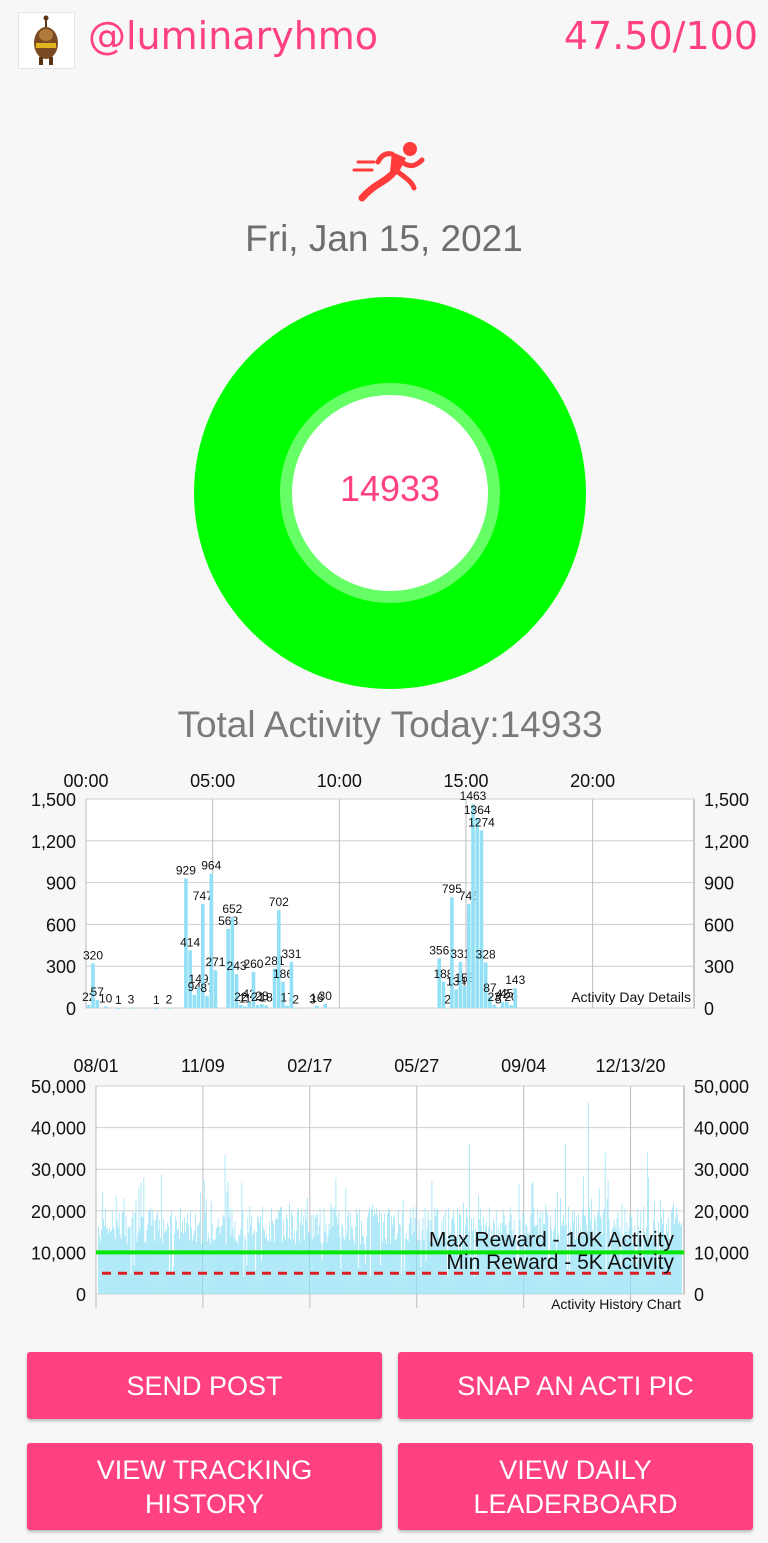 The width and height of the screenshot is (768, 1543). What do you see at coordinates (61, 925) in the screenshot?
I see `y-tick-left: 600` at bounding box center [61, 925].